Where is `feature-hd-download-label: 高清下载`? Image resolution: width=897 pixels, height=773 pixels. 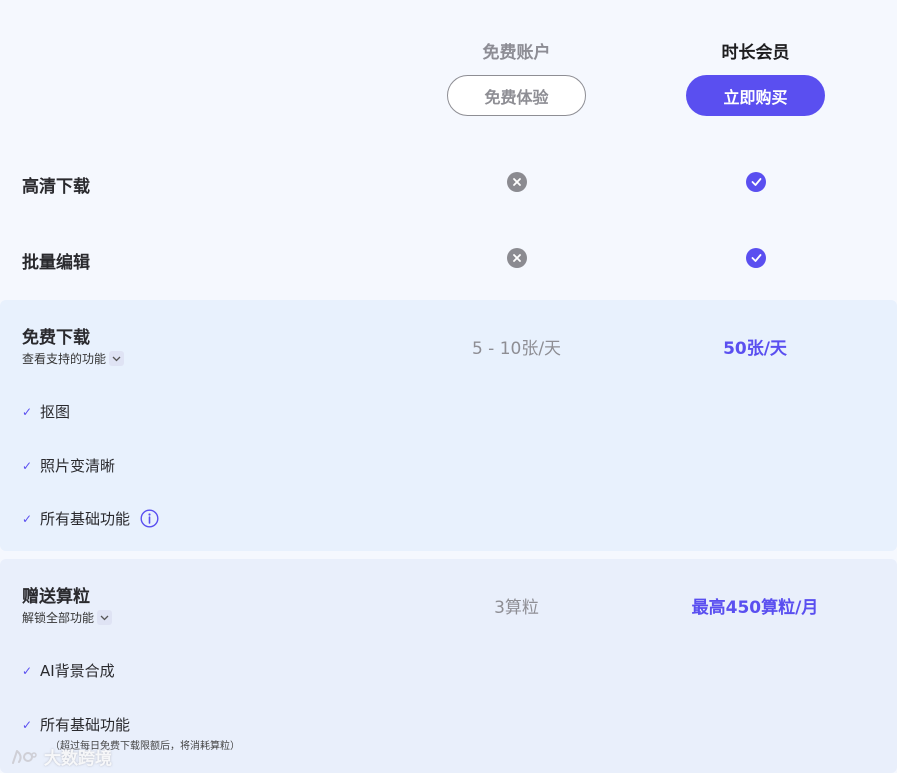
feature-hd-download-label: 高清下载 is located at coordinates (56, 187).